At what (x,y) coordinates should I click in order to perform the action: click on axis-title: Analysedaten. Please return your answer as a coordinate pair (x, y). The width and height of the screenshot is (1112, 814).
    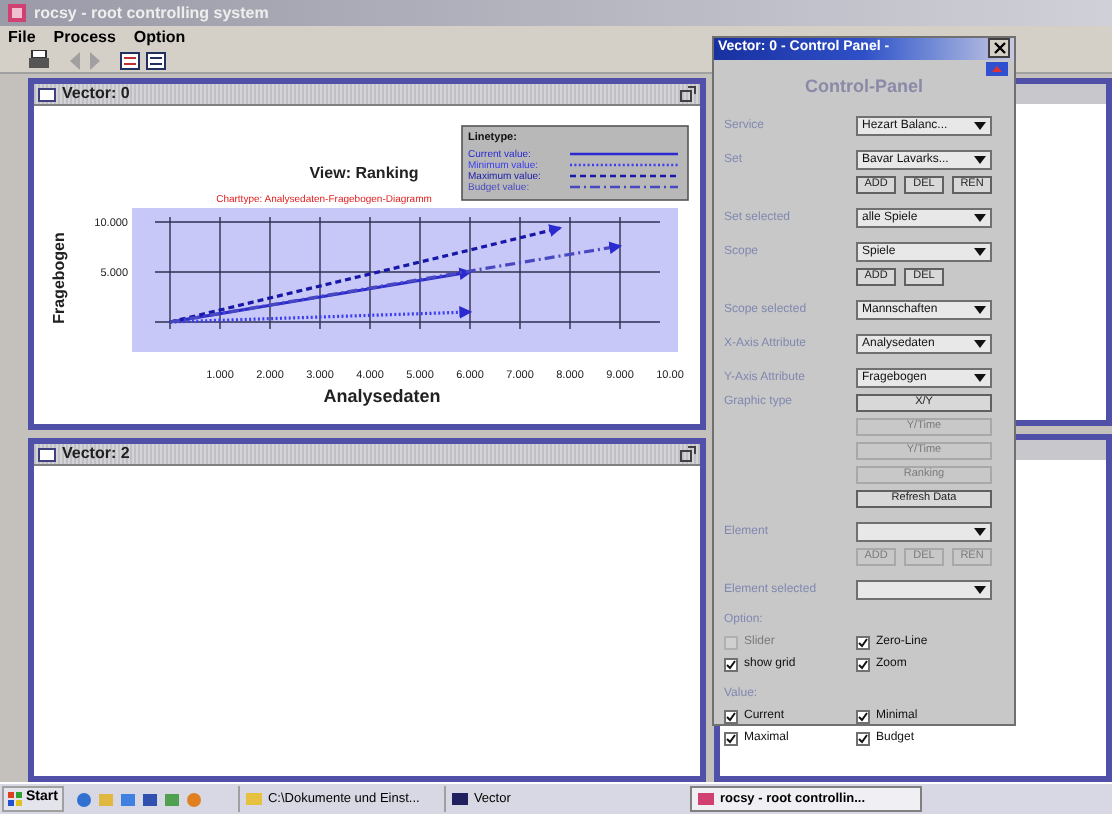
    Looking at the image, I should click on (382, 396).